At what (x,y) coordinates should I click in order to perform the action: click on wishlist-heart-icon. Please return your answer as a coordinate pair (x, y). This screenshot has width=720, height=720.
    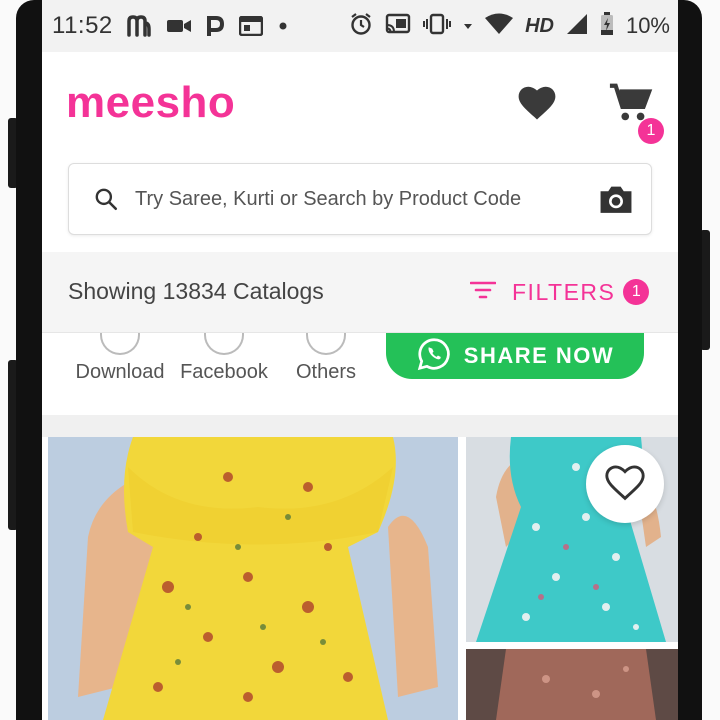
    Looking at the image, I should click on (537, 102).